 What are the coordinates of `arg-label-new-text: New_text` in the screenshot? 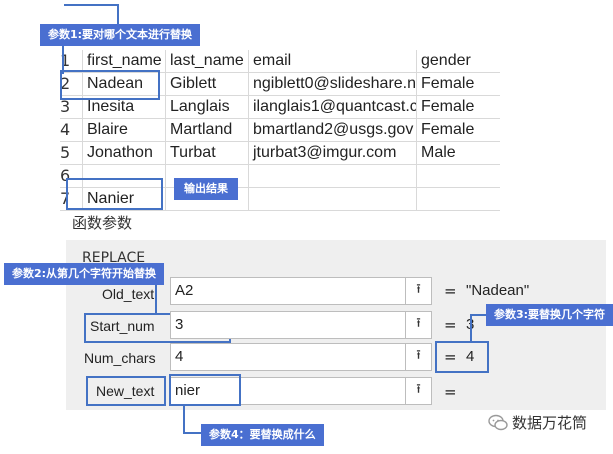 It's located at (125, 391).